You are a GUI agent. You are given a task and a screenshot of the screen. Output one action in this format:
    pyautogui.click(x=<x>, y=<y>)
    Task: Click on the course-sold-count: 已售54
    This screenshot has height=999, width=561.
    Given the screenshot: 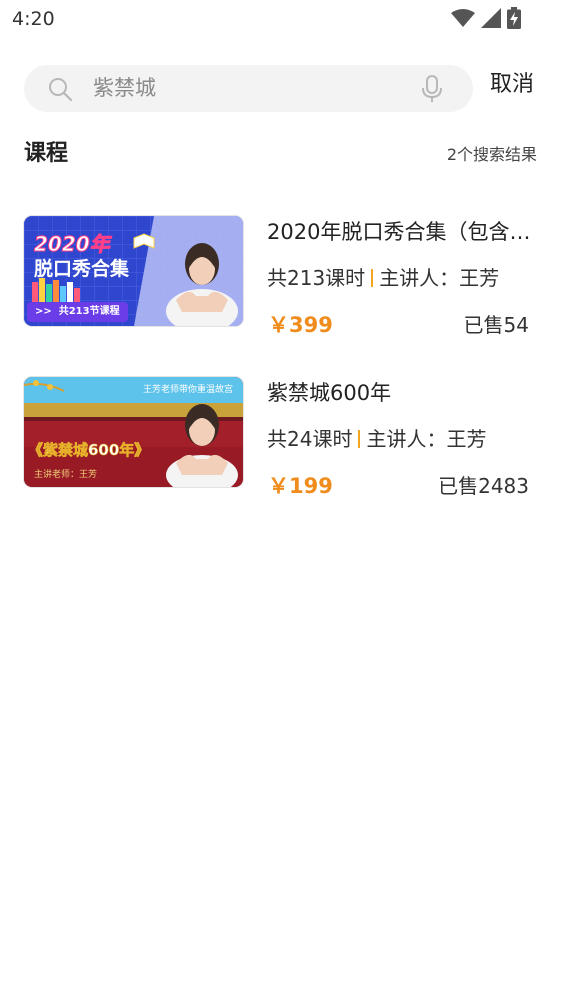 What is the action you would take?
    pyautogui.click(x=496, y=325)
    